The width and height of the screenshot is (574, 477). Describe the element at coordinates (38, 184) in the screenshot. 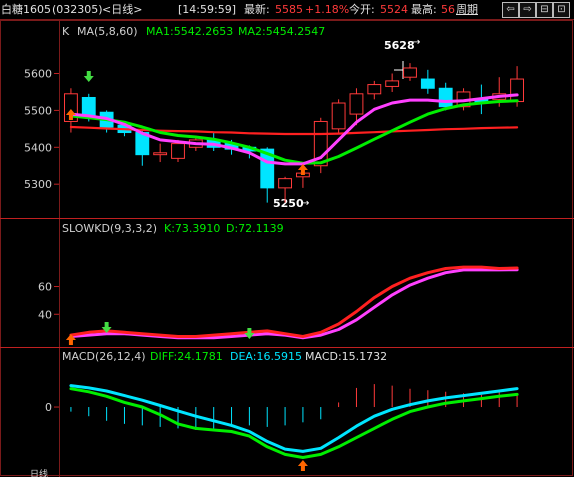

I see `y-tick-label: 5300` at that location.